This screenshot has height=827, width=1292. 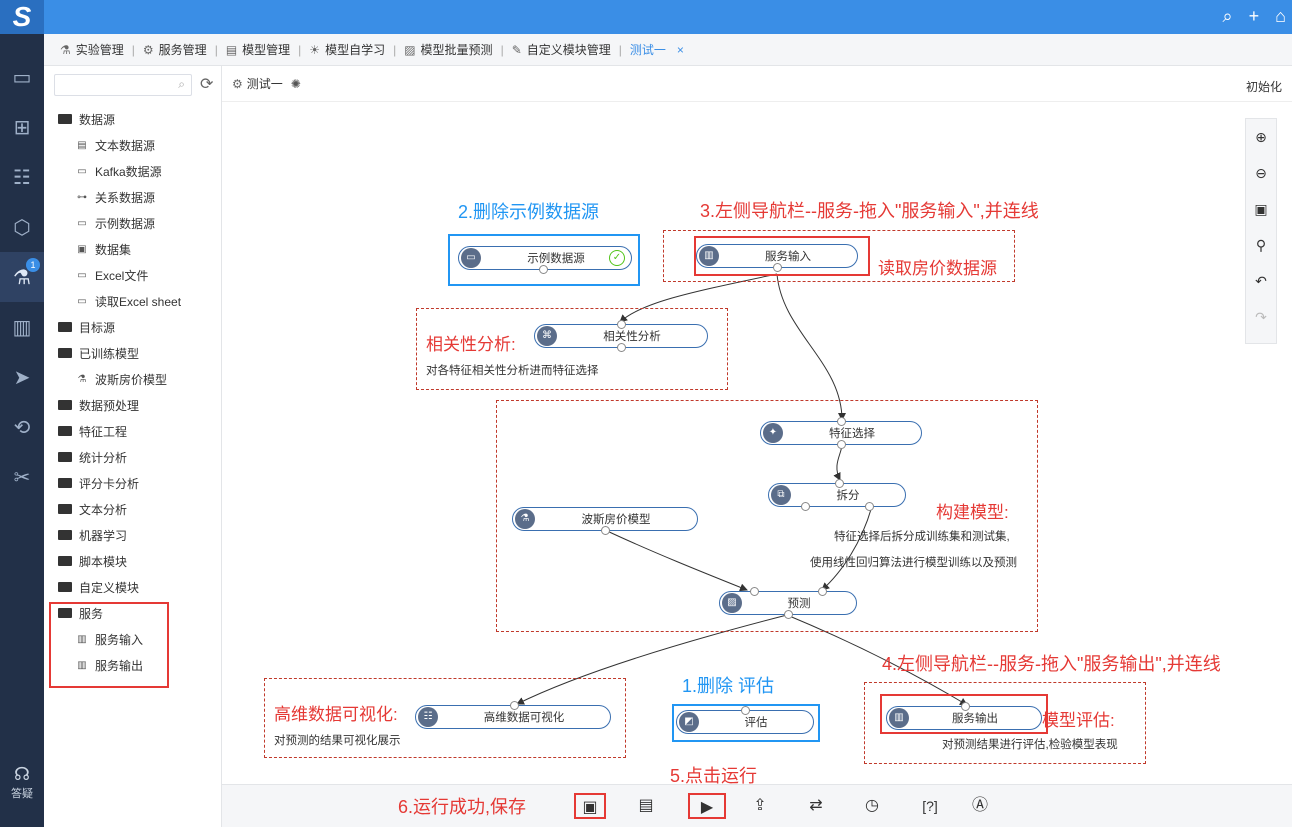 What do you see at coordinates (22, 782) in the screenshot?
I see `help-button: ☊ 答疑` at bounding box center [22, 782].